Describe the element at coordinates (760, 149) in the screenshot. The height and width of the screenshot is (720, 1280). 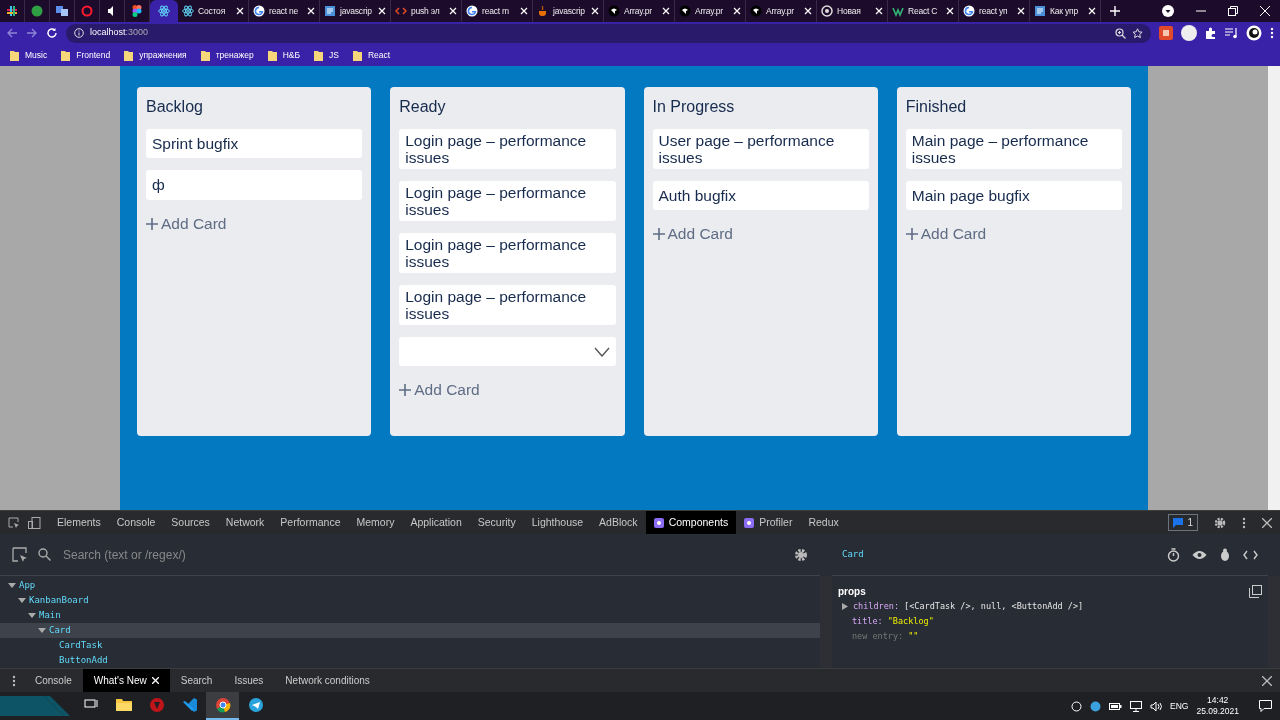
I see `task-card: User page – performance issues` at that location.